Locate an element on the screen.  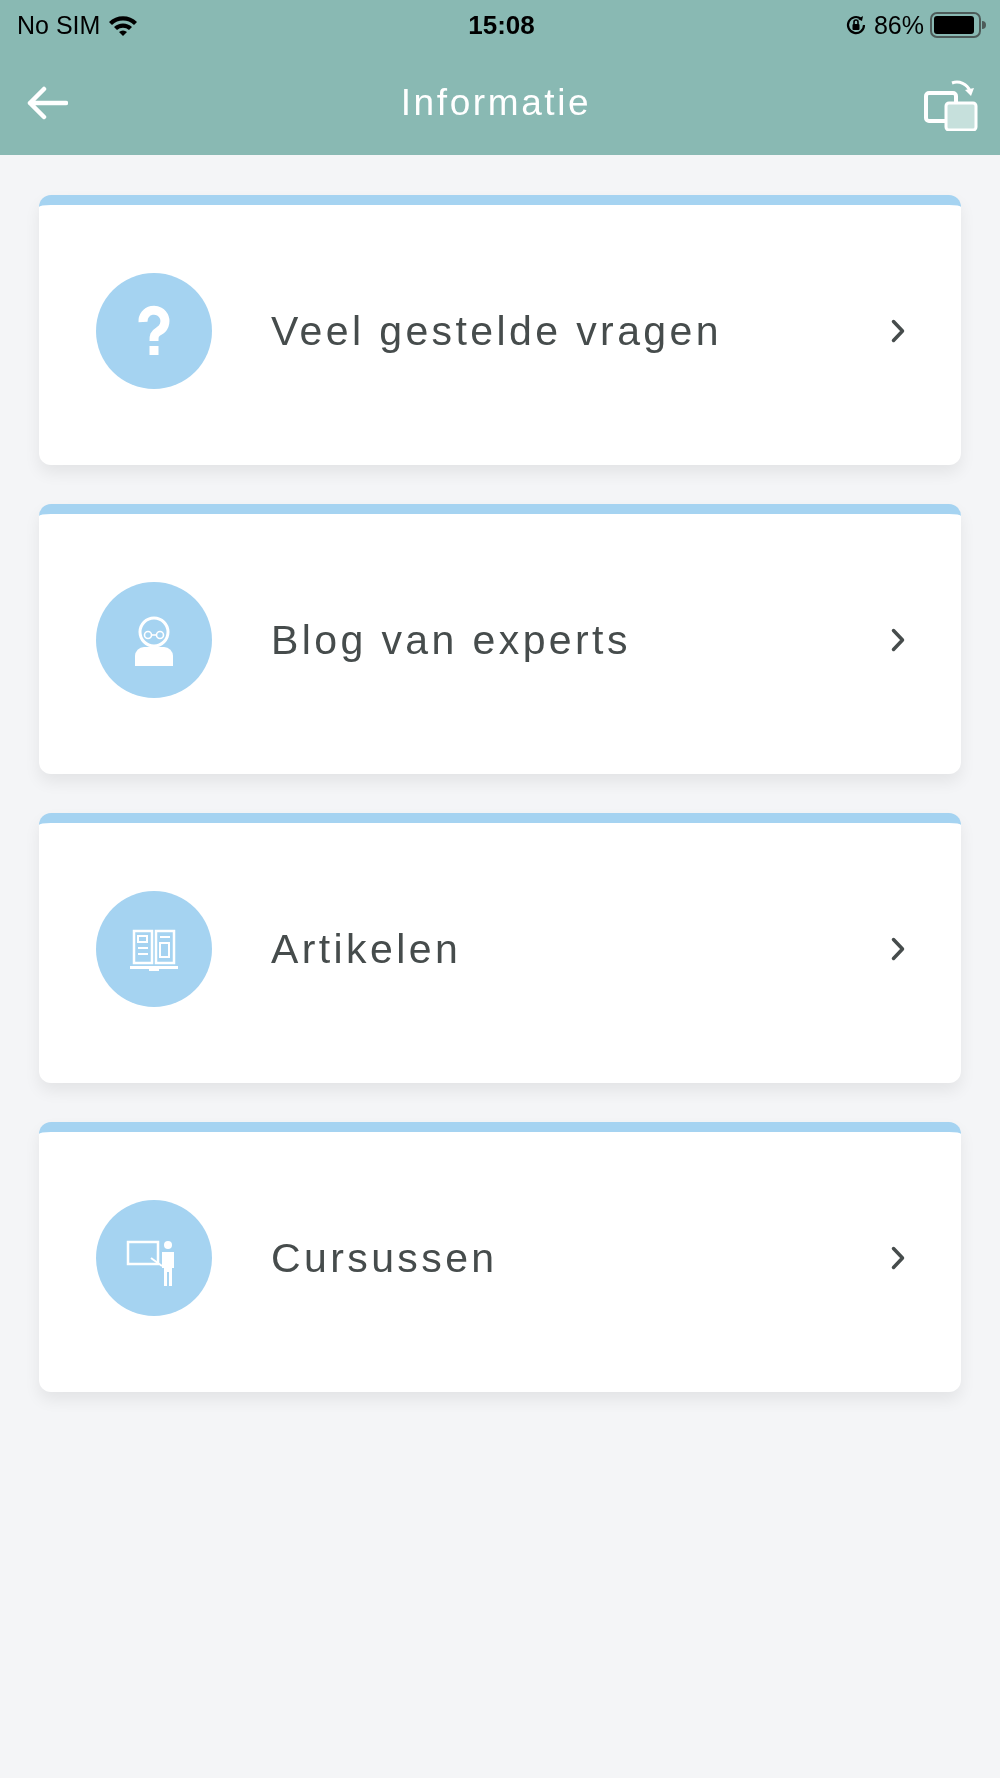
teacher-at-board-icon is located at coordinates (154, 1258).